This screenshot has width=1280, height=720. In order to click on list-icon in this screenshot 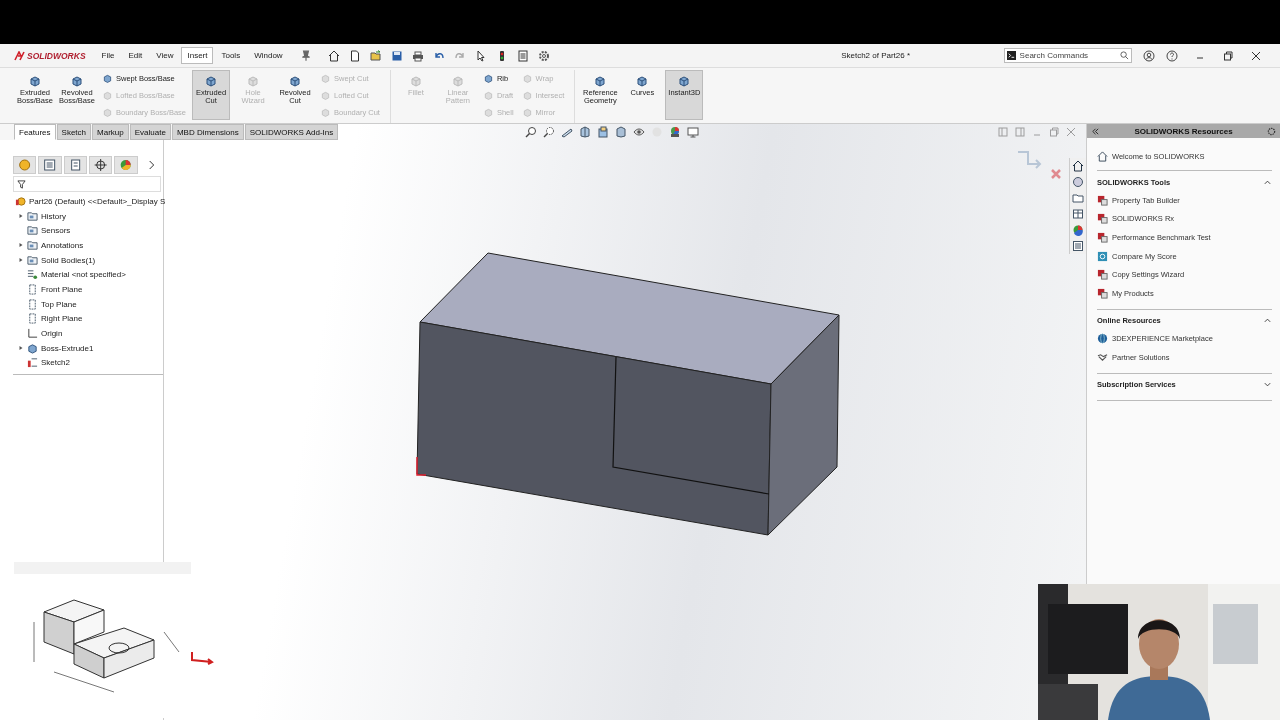, I will do `click(522, 55)`.